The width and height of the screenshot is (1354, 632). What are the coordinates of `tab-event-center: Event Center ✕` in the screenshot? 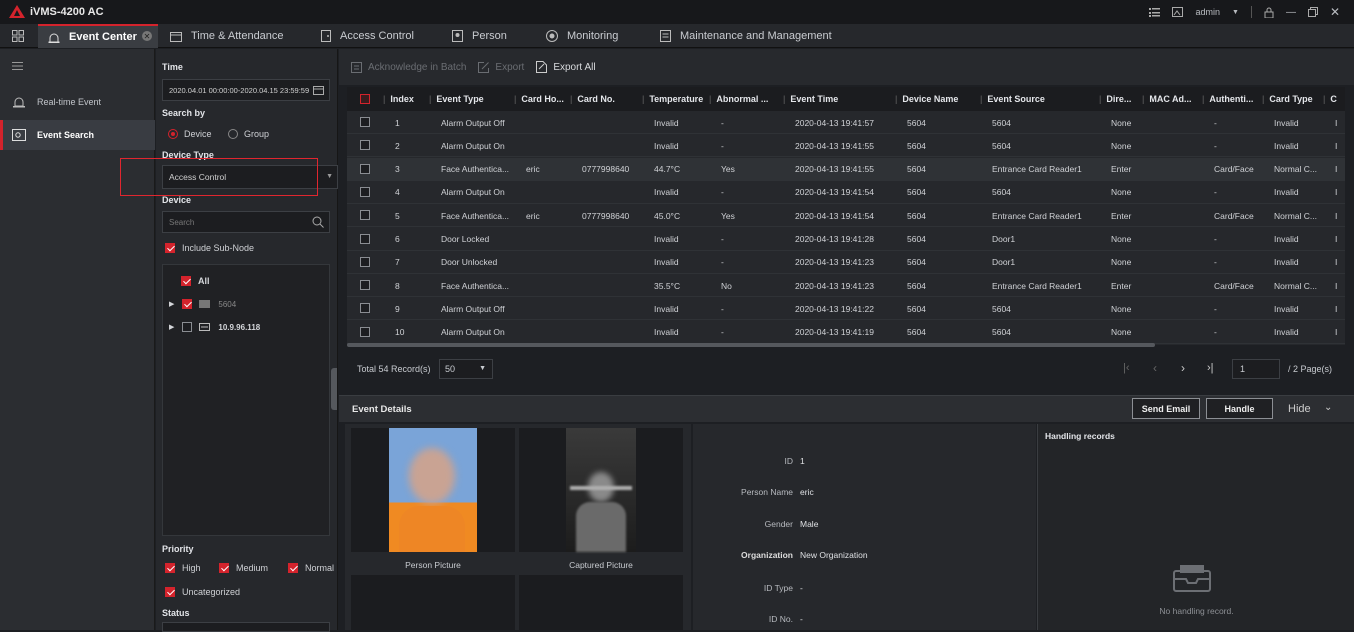 It's located at (98, 36).